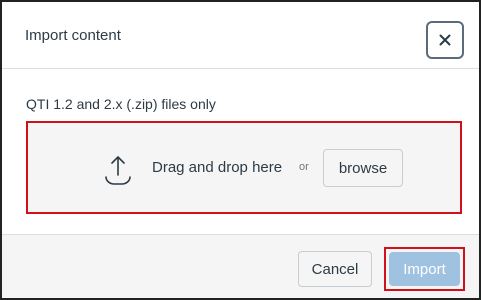  Describe the element at coordinates (304, 167) in the screenshot. I see `or-separator: or` at that location.